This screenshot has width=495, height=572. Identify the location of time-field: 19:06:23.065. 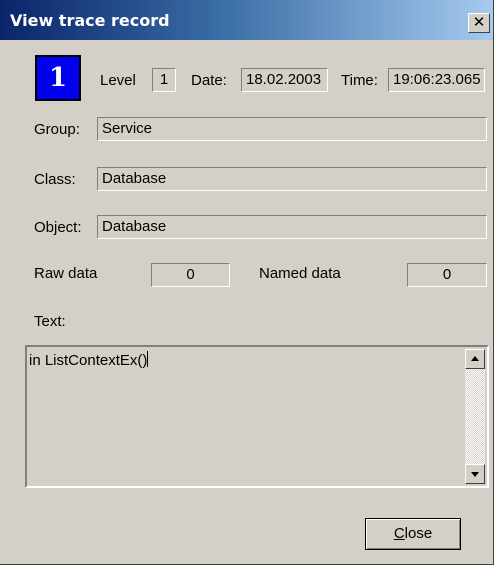
(436, 80).